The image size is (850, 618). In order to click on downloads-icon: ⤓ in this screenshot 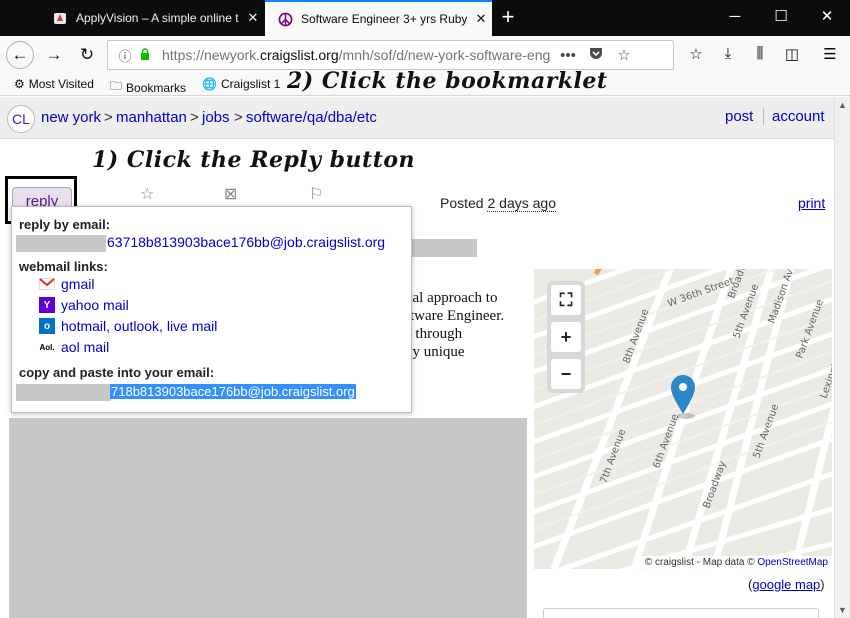, I will do `click(728, 56)`.